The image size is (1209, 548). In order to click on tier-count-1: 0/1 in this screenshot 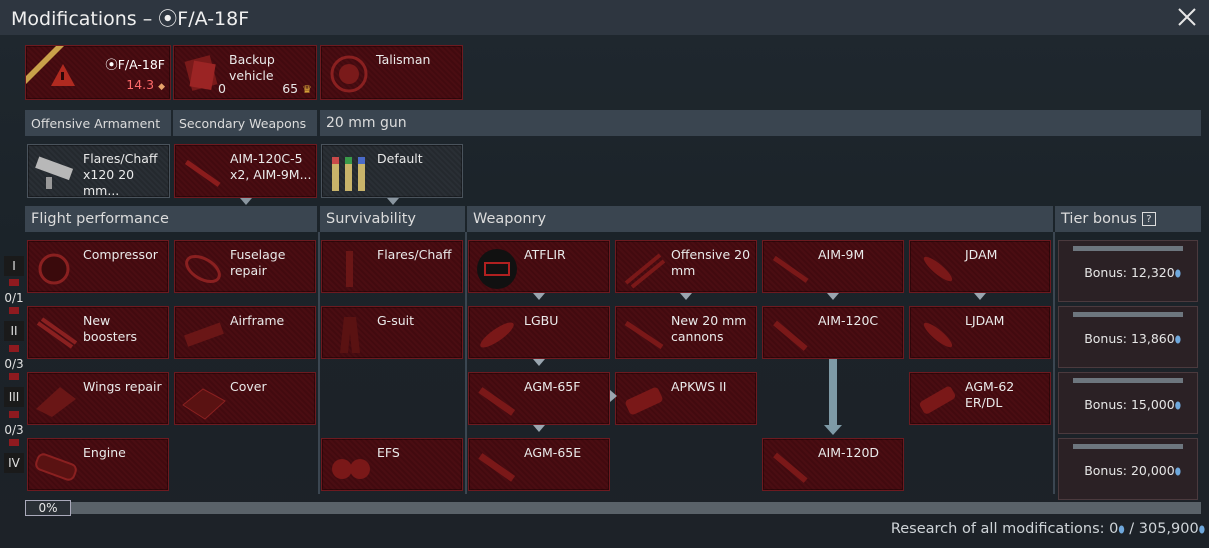, I will do `click(14, 298)`.